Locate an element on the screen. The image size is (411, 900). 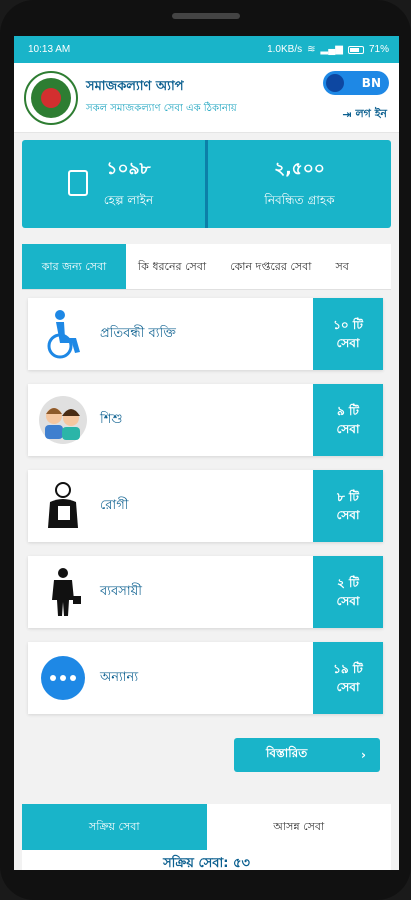
businessman-icon is located at coordinates (66, 592).